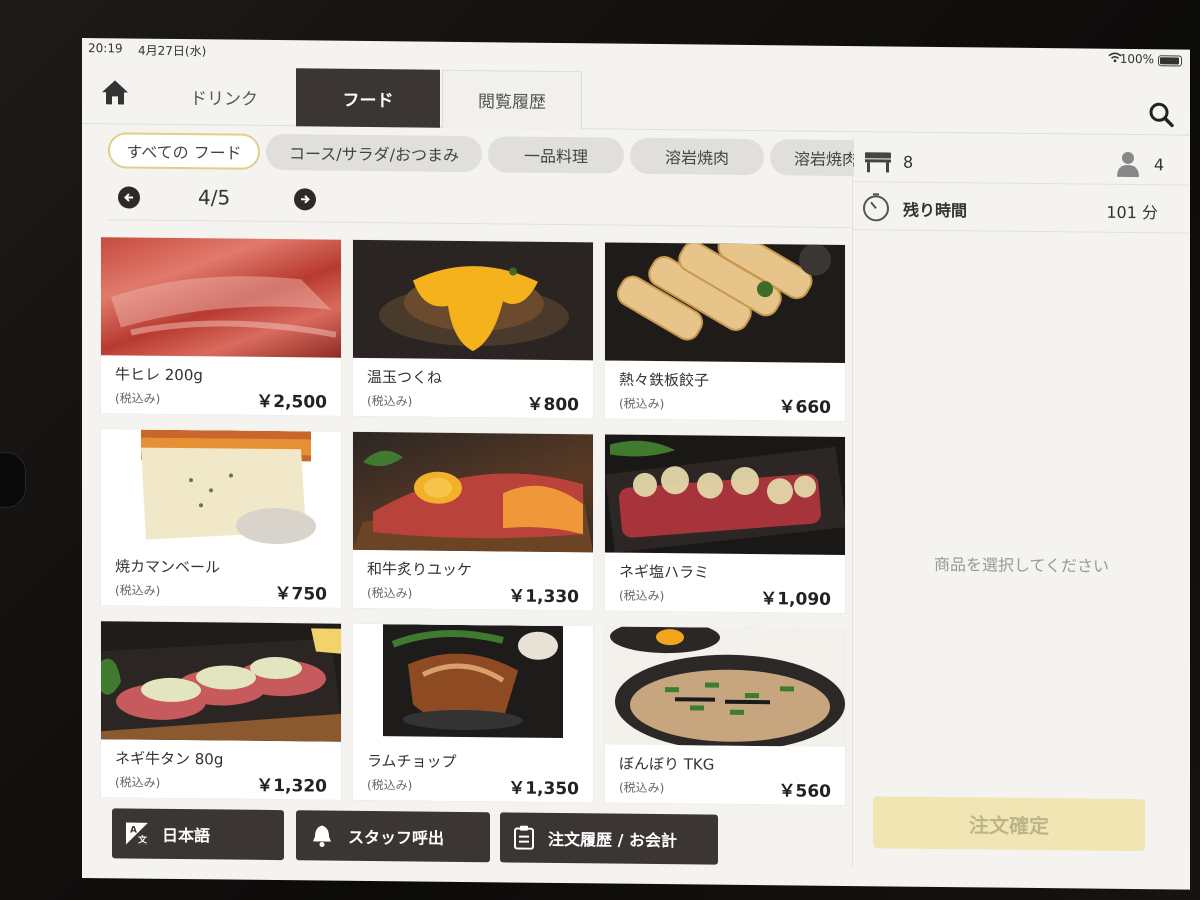 The width and height of the screenshot is (1200, 900). What do you see at coordinates (396, 837) in the screenshot?
I see `staff-call-label: スタッフ呼出` at bounding box center [396, 837].